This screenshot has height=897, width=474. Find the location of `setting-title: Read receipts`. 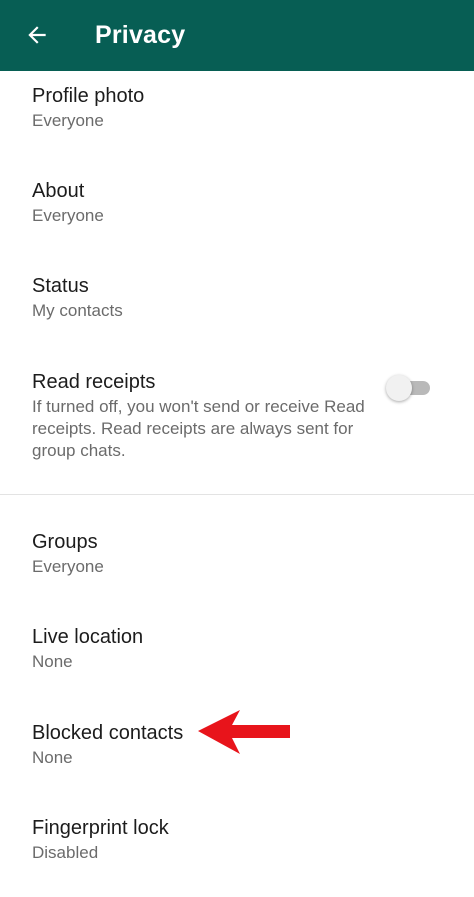

setting-title: Read receipts is located at coordinates (94, 382).